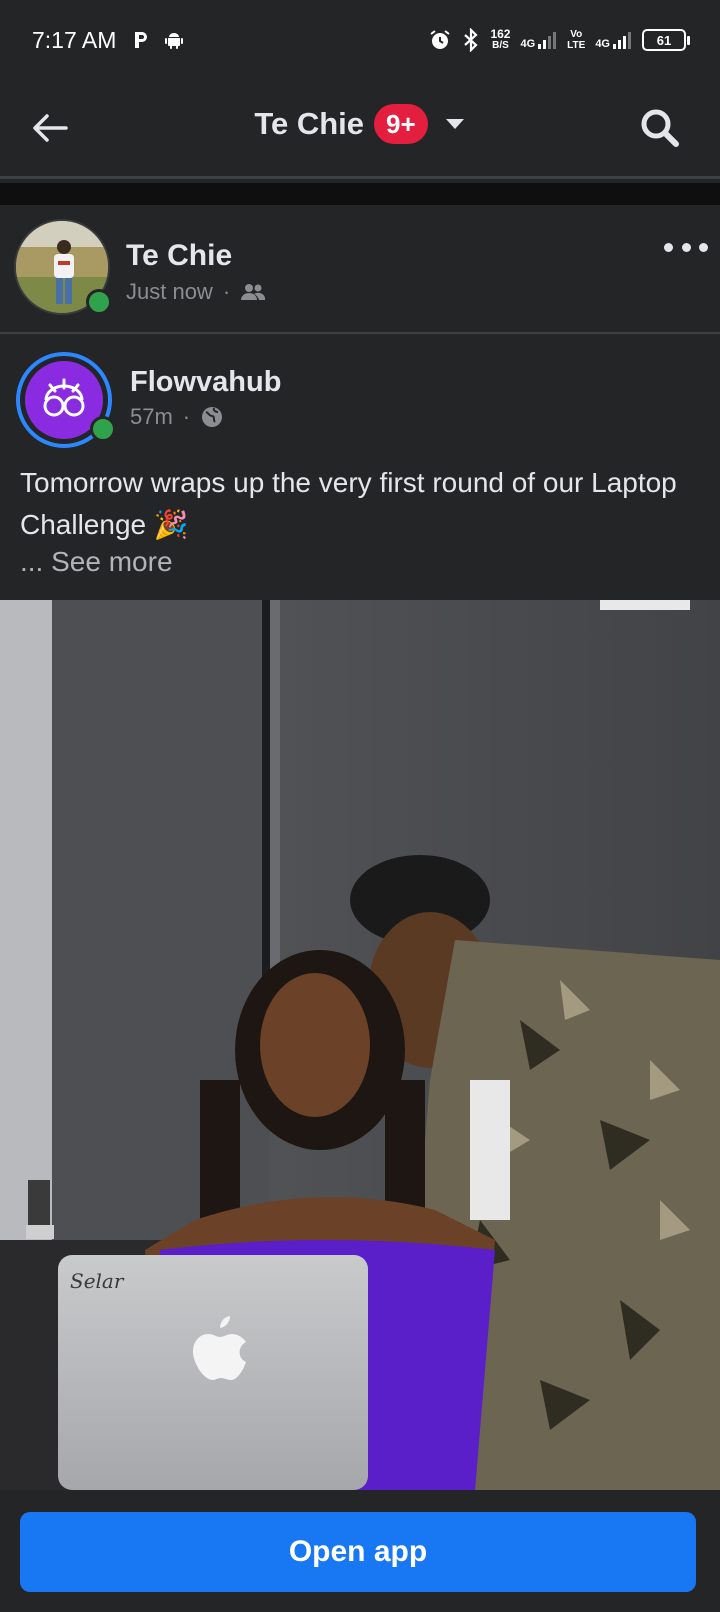 The image size is (720, 1612). Describe the element at coordinates (169, 292) in the screenshot. I see `post-time: Just now` at that location.